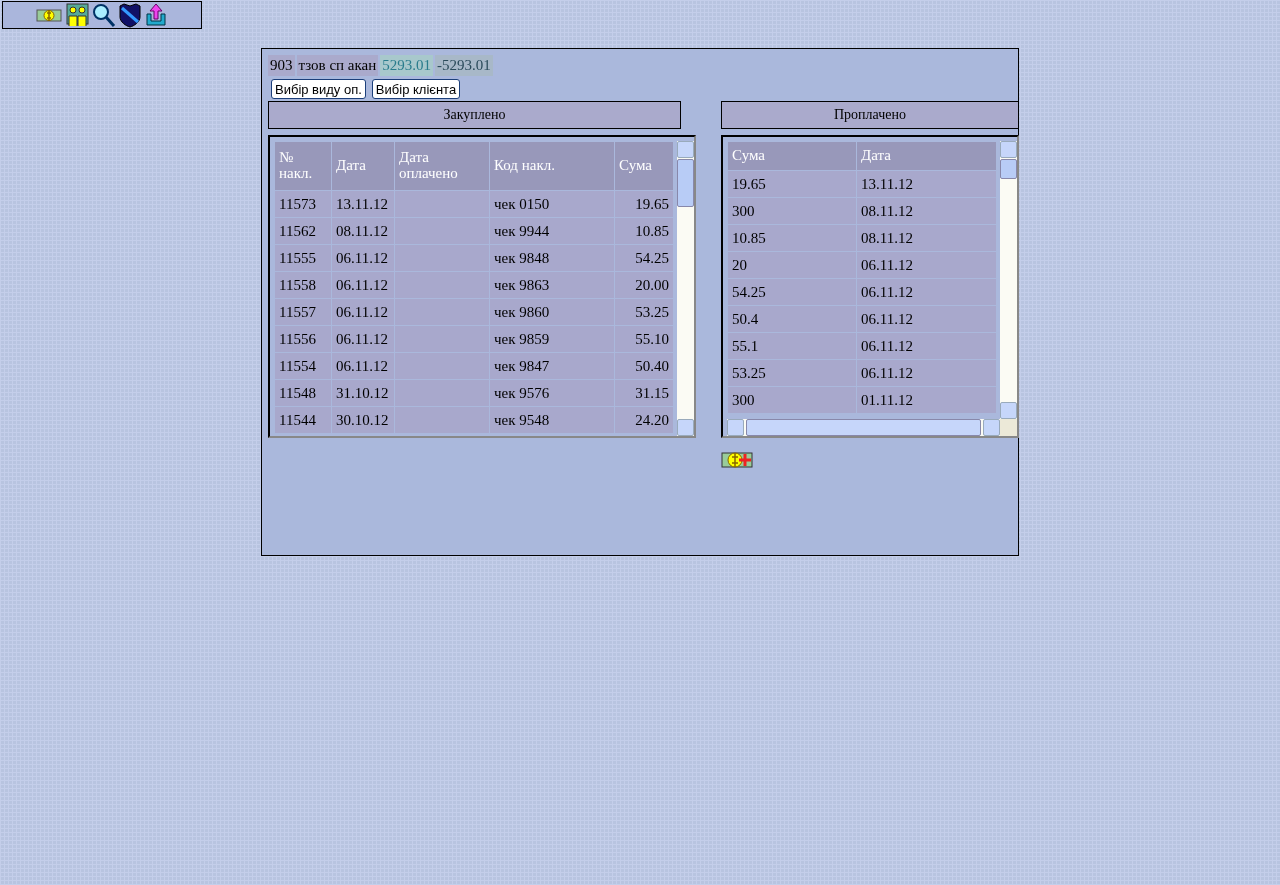 The height and width of the screenshot is (885, 1280). I want to click on section-header: Проплачено, so click(870, 115).